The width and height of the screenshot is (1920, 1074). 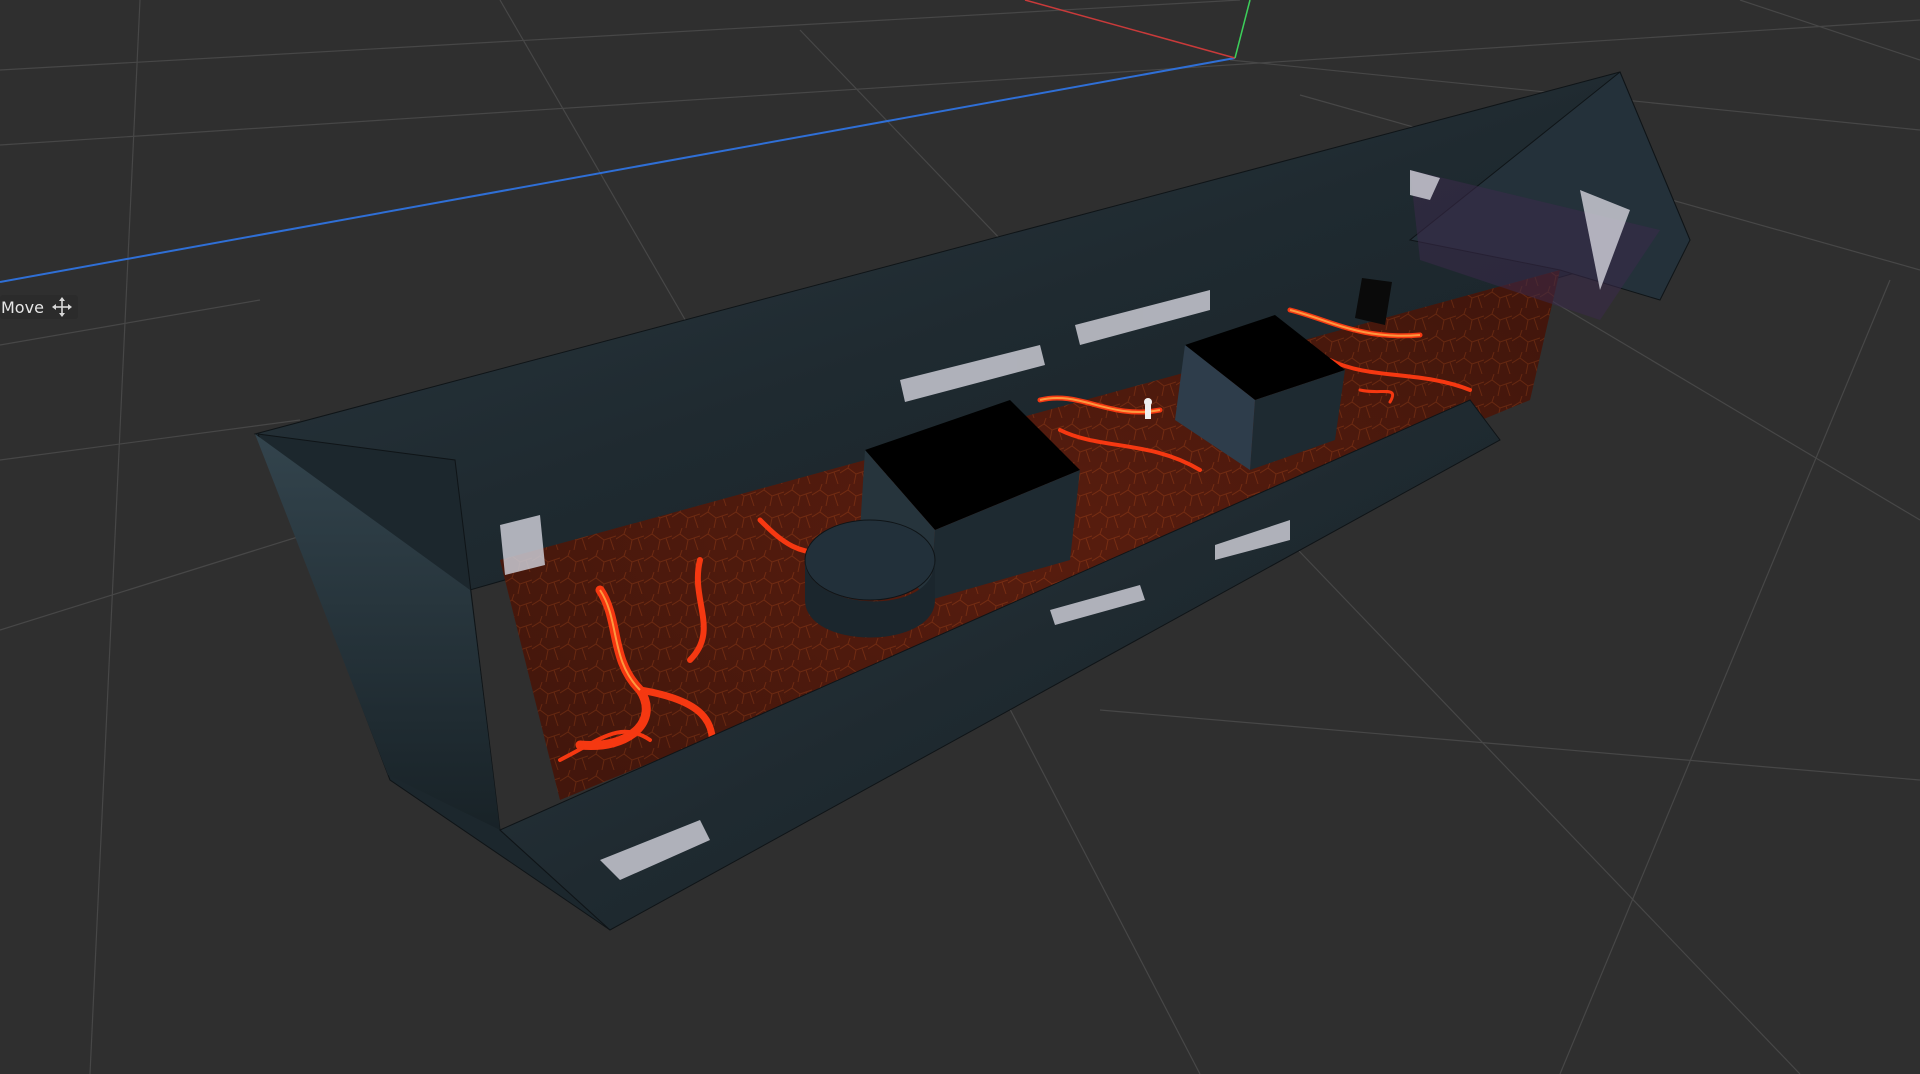 I want to click on axis-x-line, so click(x=1130, y=29).